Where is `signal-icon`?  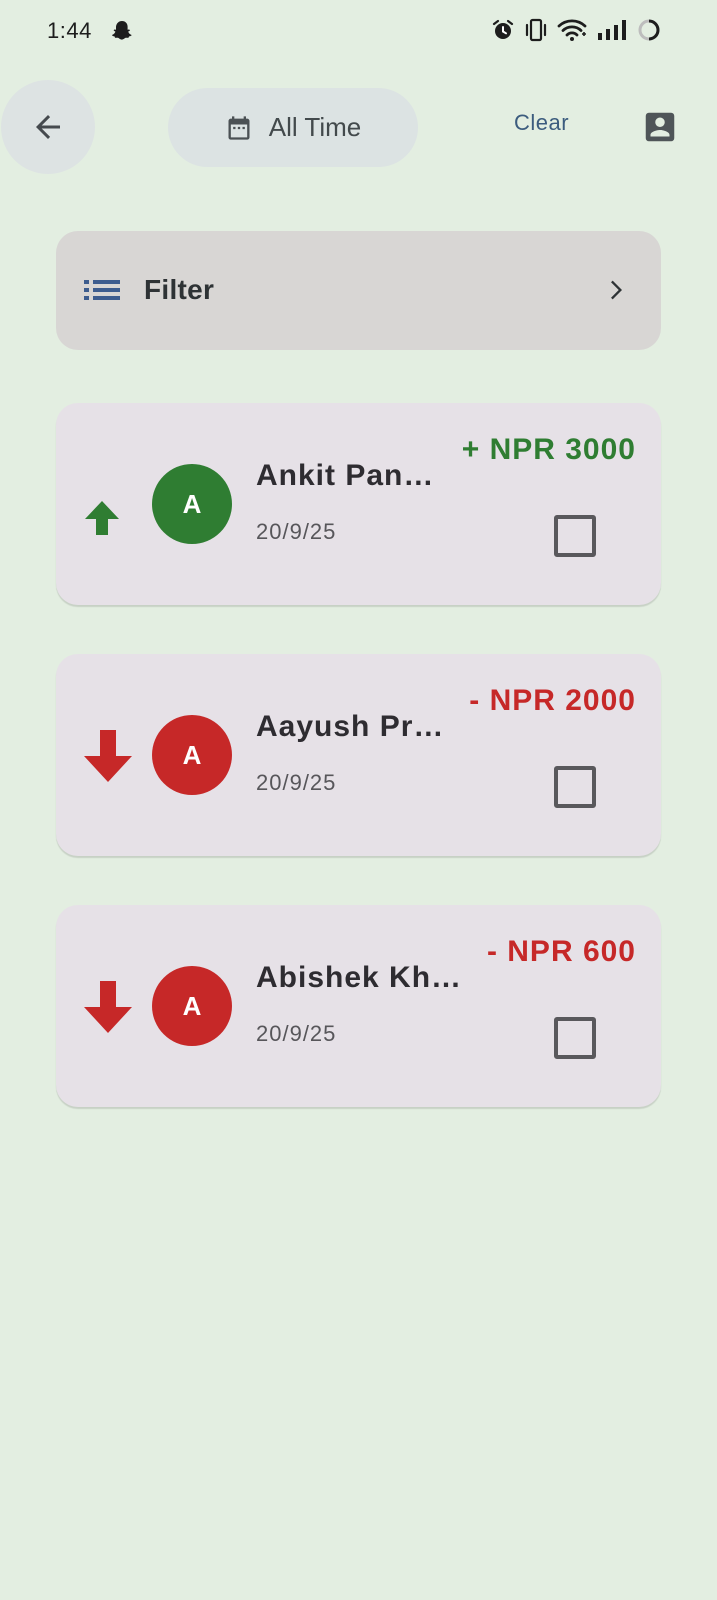
signal-icon is located at coordinates (612, 30).